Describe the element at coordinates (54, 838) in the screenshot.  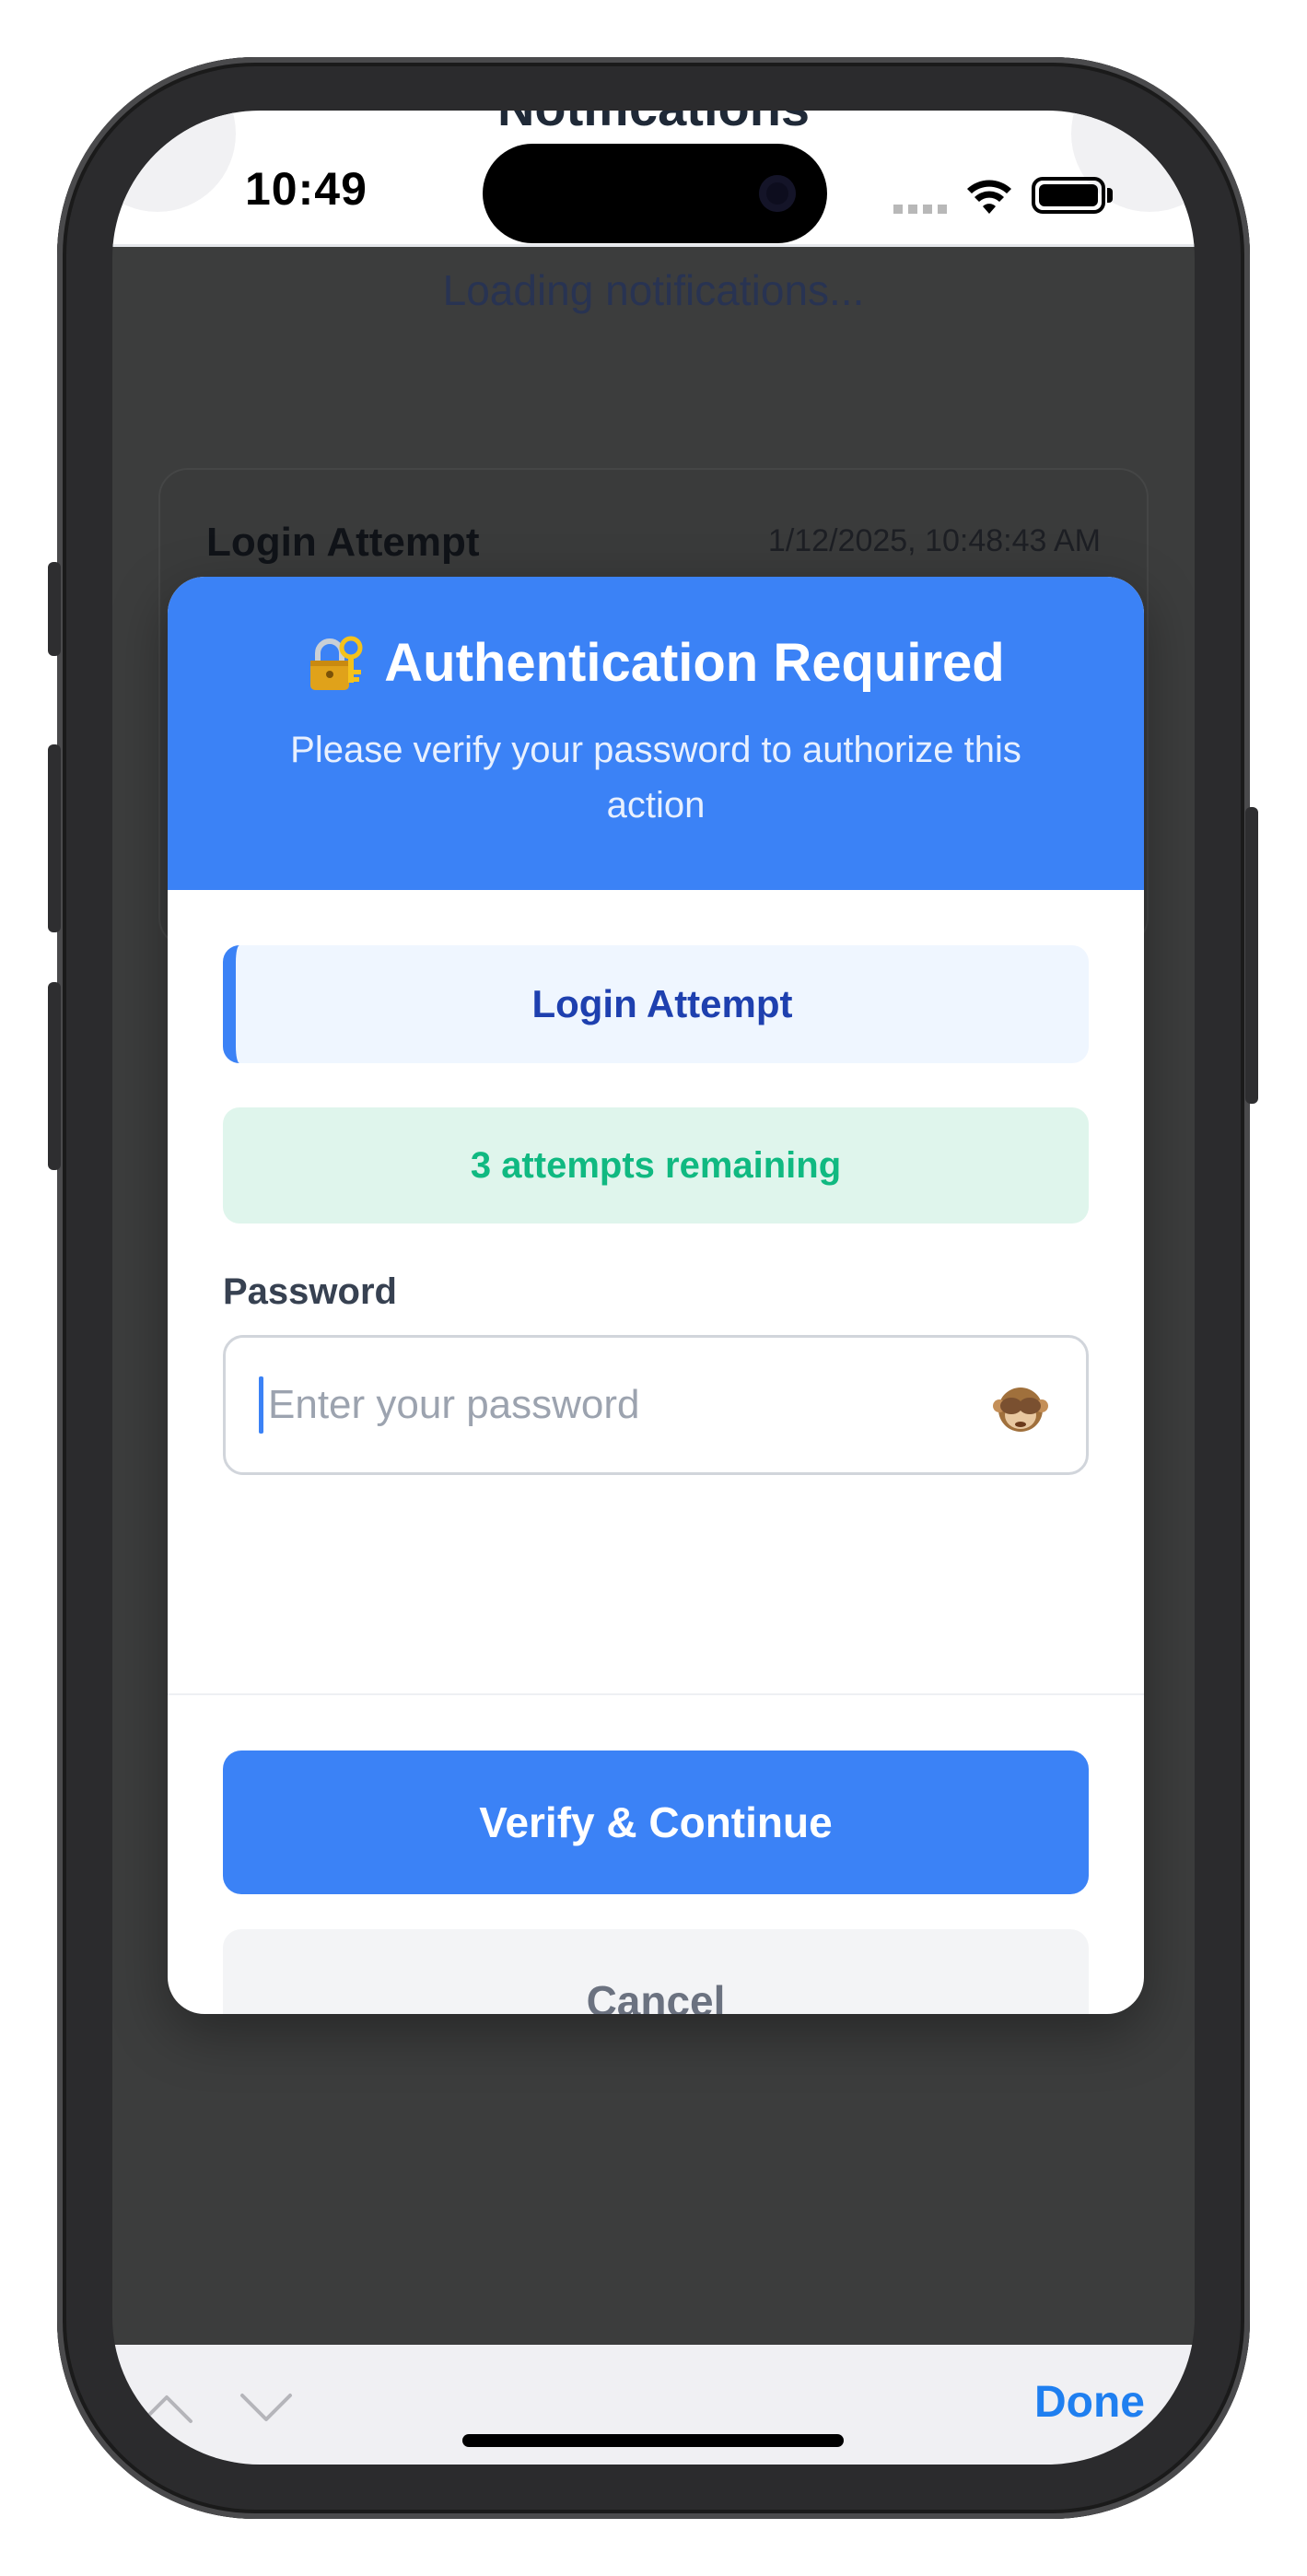
I see `volume-up-button` at that location.